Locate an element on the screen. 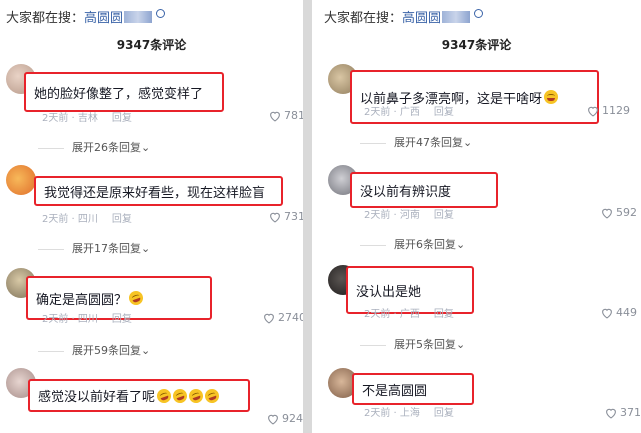  like-count: 371 is located at coordinates (630, 412).